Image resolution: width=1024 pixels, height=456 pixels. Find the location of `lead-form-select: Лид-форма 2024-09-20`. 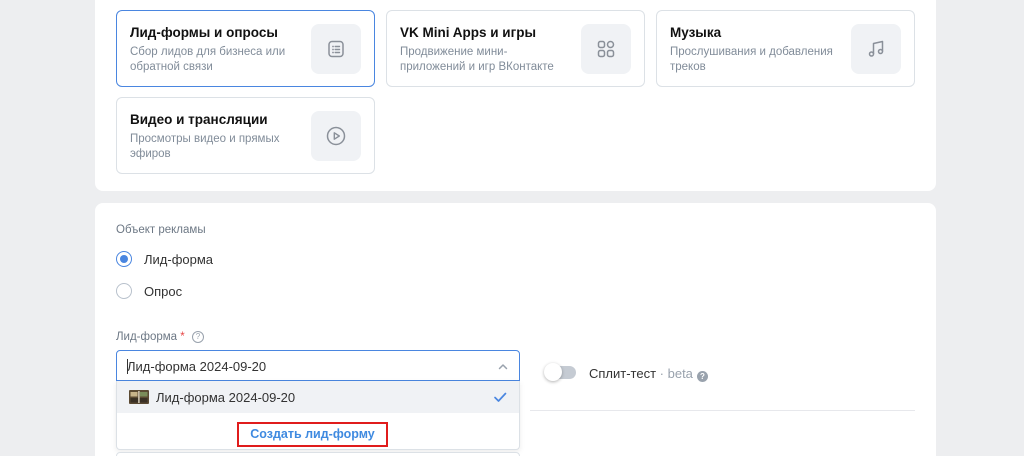

lead-form-select: Лид-форма 2024-09-20 is located at coordinates (318, 365).